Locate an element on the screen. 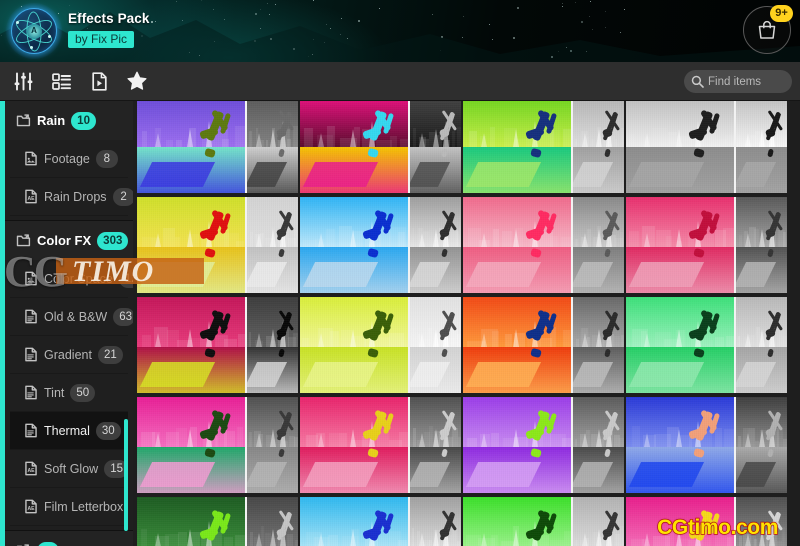  sidebar-scrollbar-thumb is located at coordinates (126, 475).